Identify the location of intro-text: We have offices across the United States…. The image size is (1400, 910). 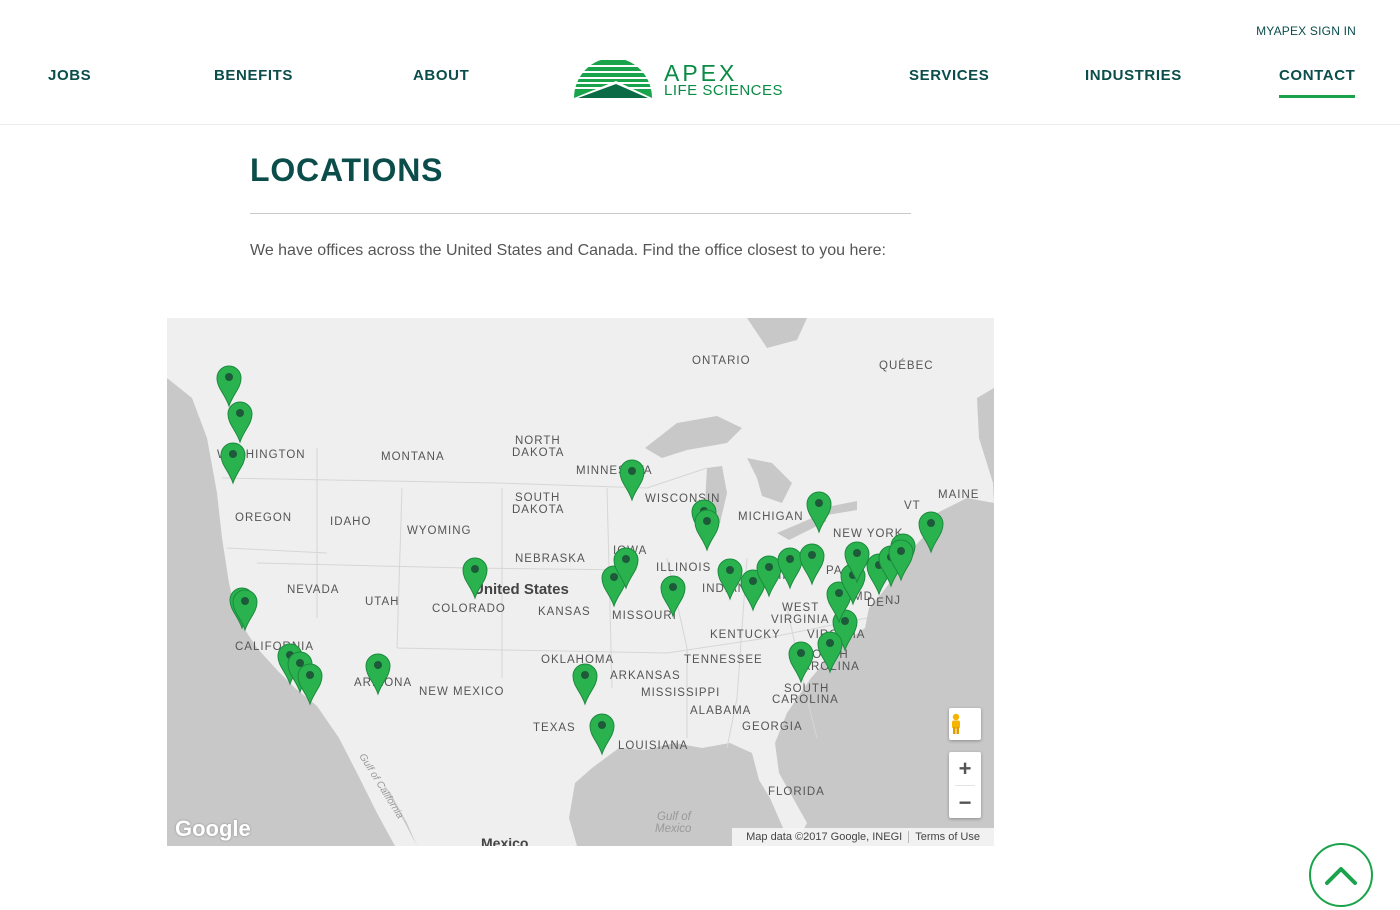
(568, 250).